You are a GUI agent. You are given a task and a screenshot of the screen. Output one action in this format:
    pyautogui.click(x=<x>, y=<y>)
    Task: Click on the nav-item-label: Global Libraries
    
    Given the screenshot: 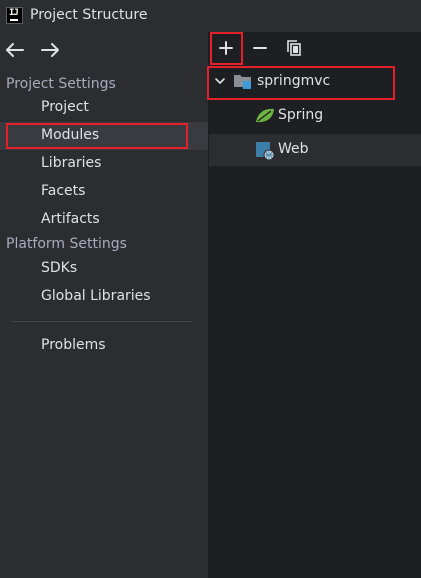 What is the action you would take?
    pyautogui.click(x=96, y=296)
    